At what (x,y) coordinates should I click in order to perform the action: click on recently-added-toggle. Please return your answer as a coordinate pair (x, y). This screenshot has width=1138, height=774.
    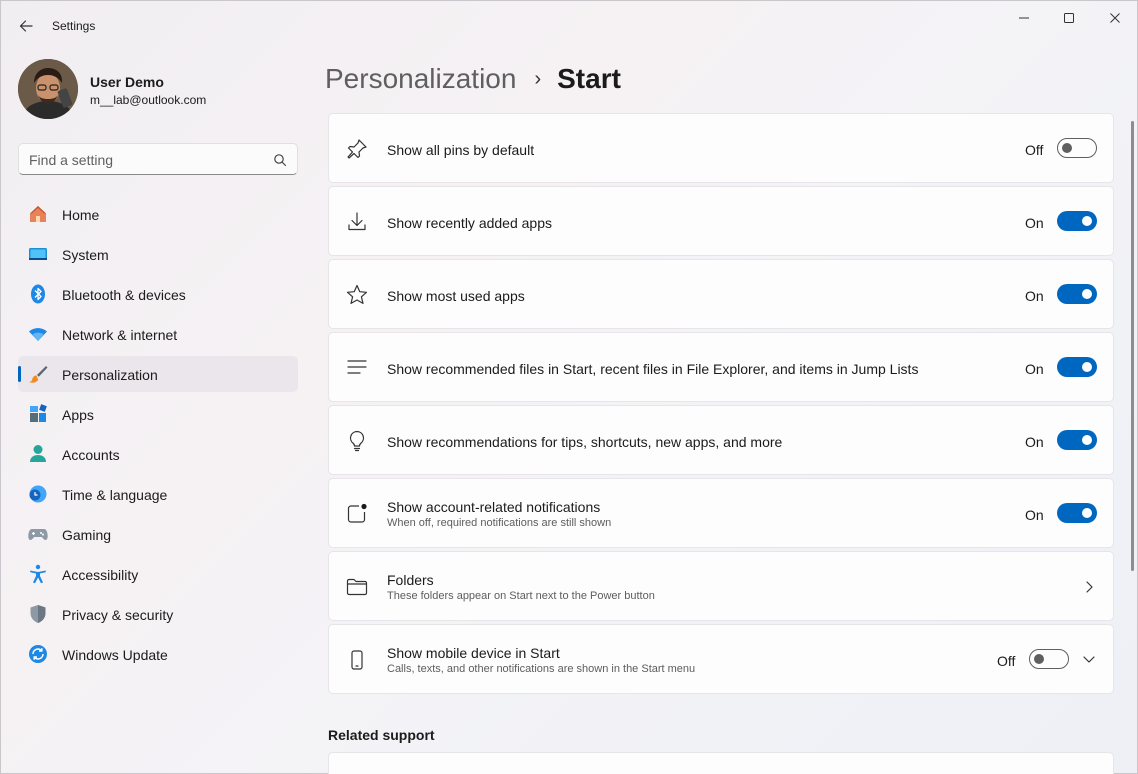
    Looking at the image, I should click on (1077, 221).